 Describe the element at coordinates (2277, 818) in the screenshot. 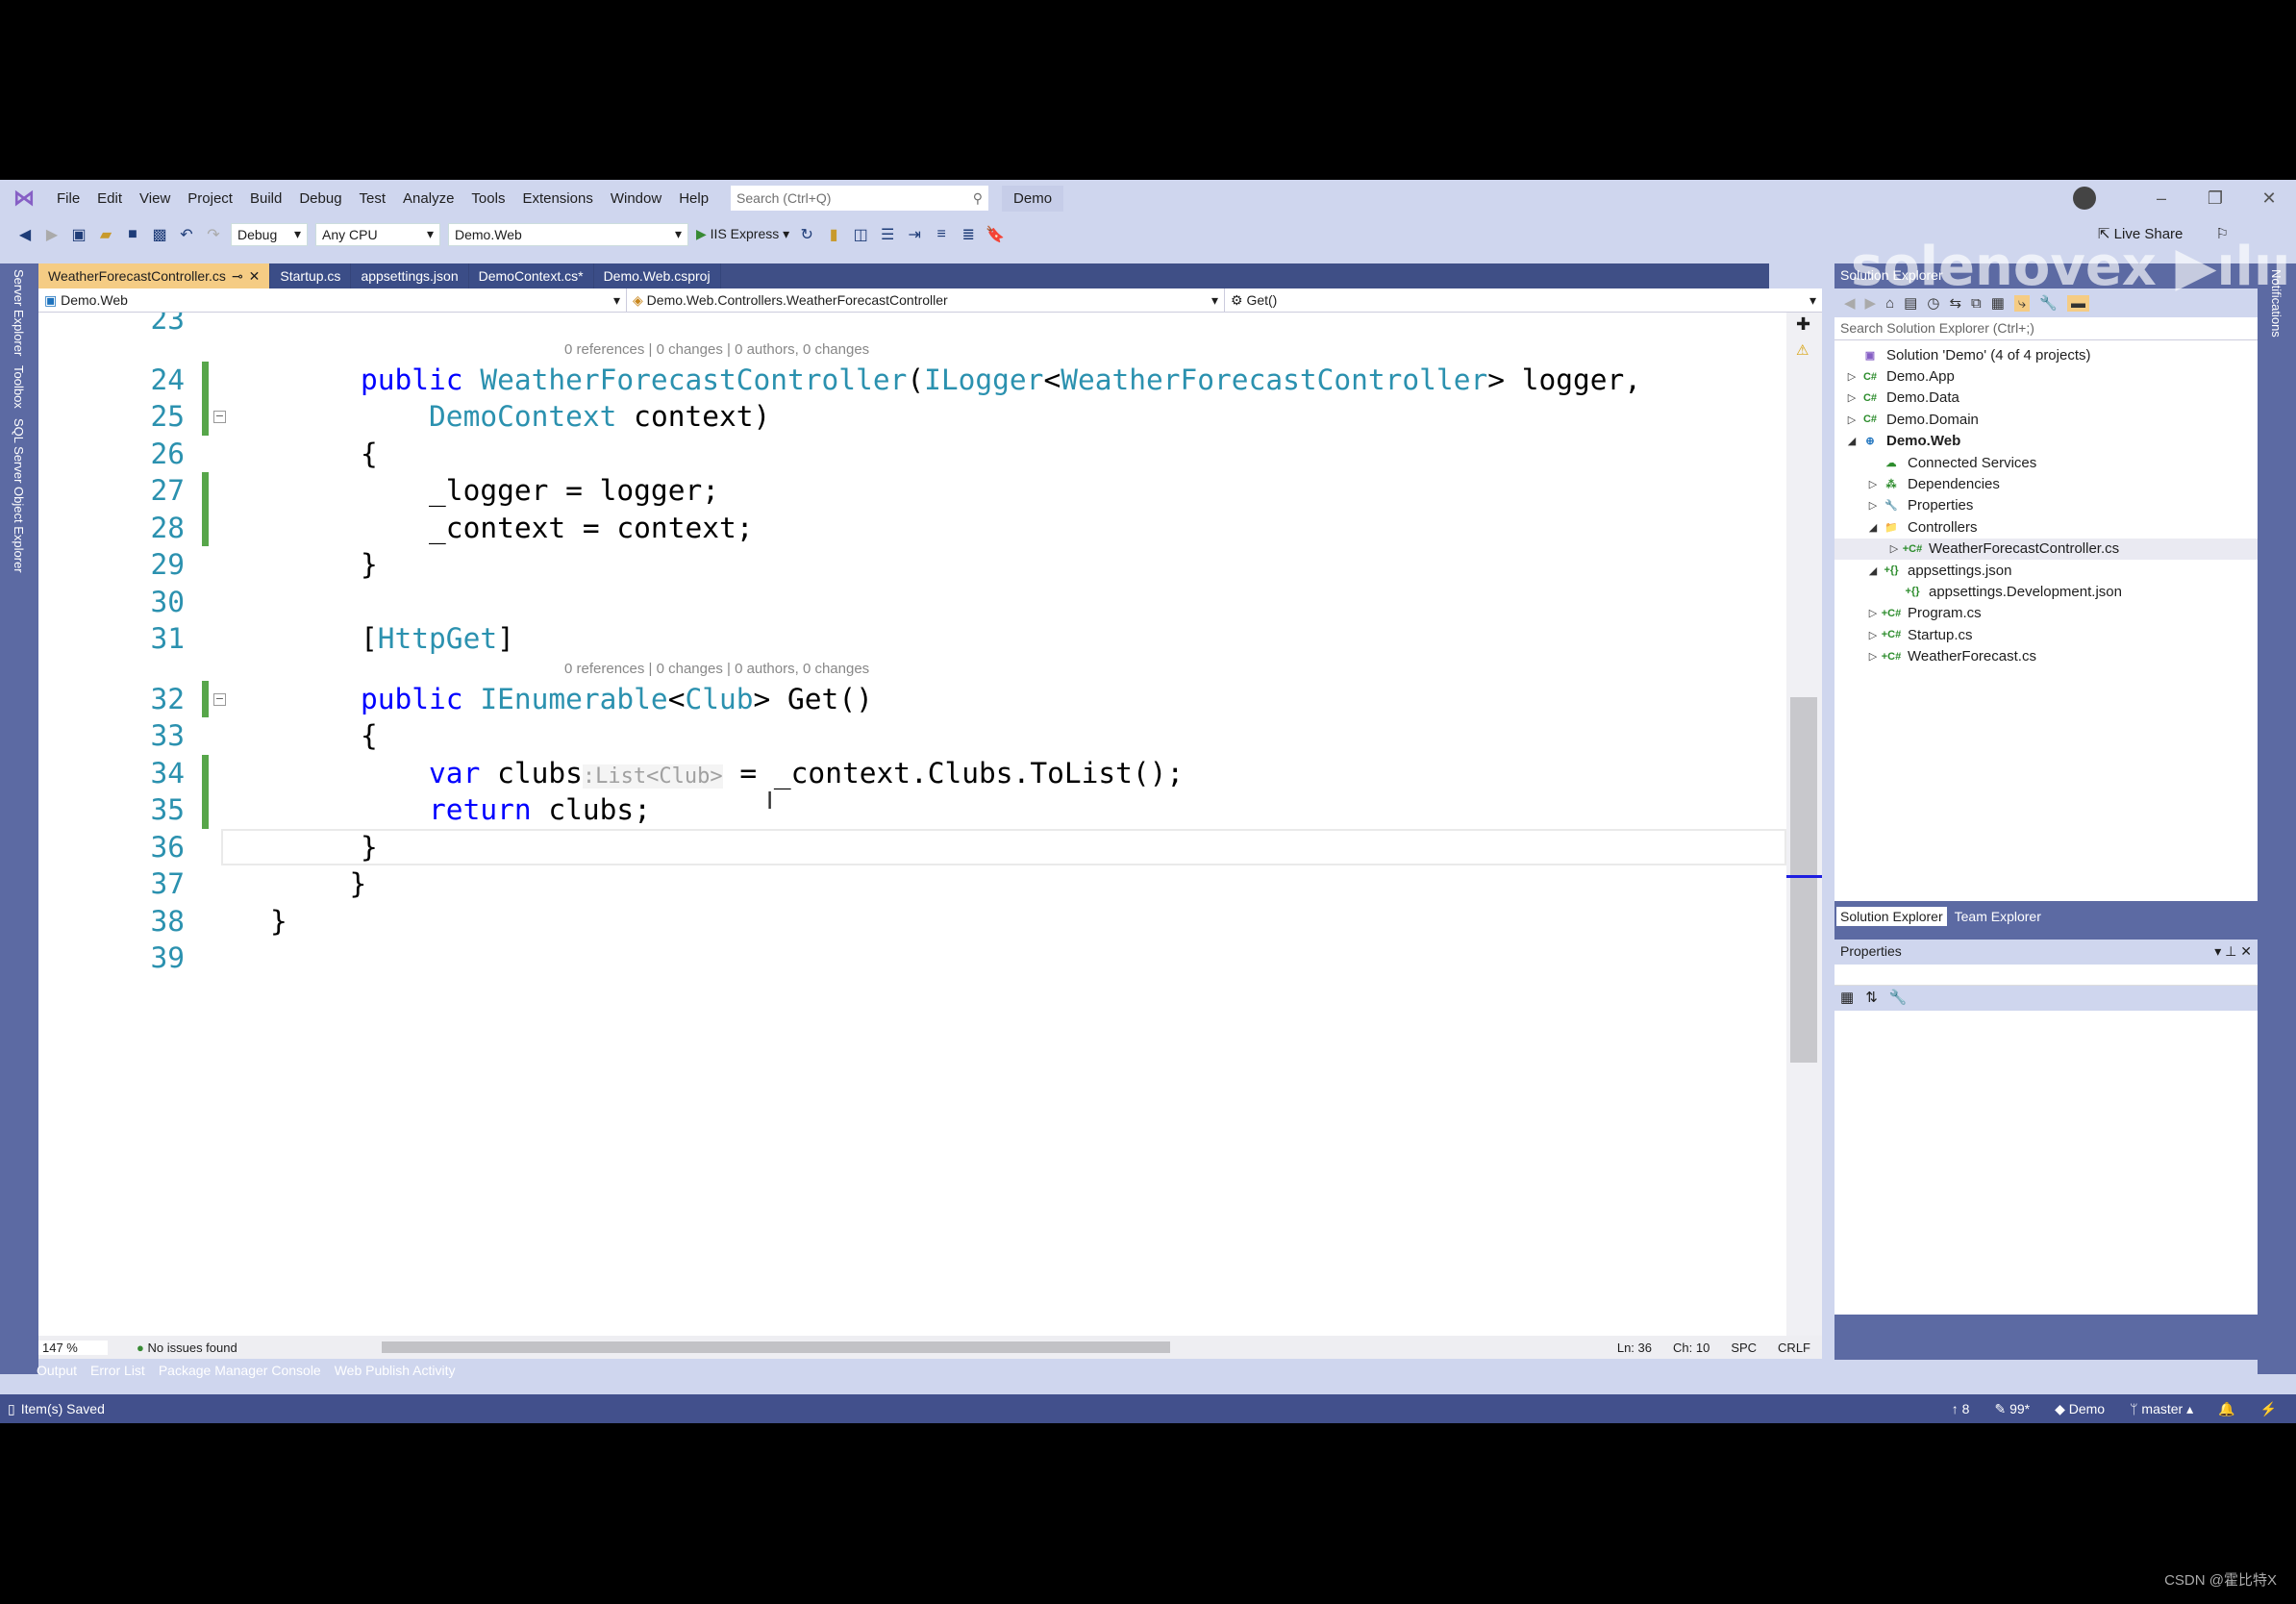

I see `notifications-strip: Notifications` at that location.